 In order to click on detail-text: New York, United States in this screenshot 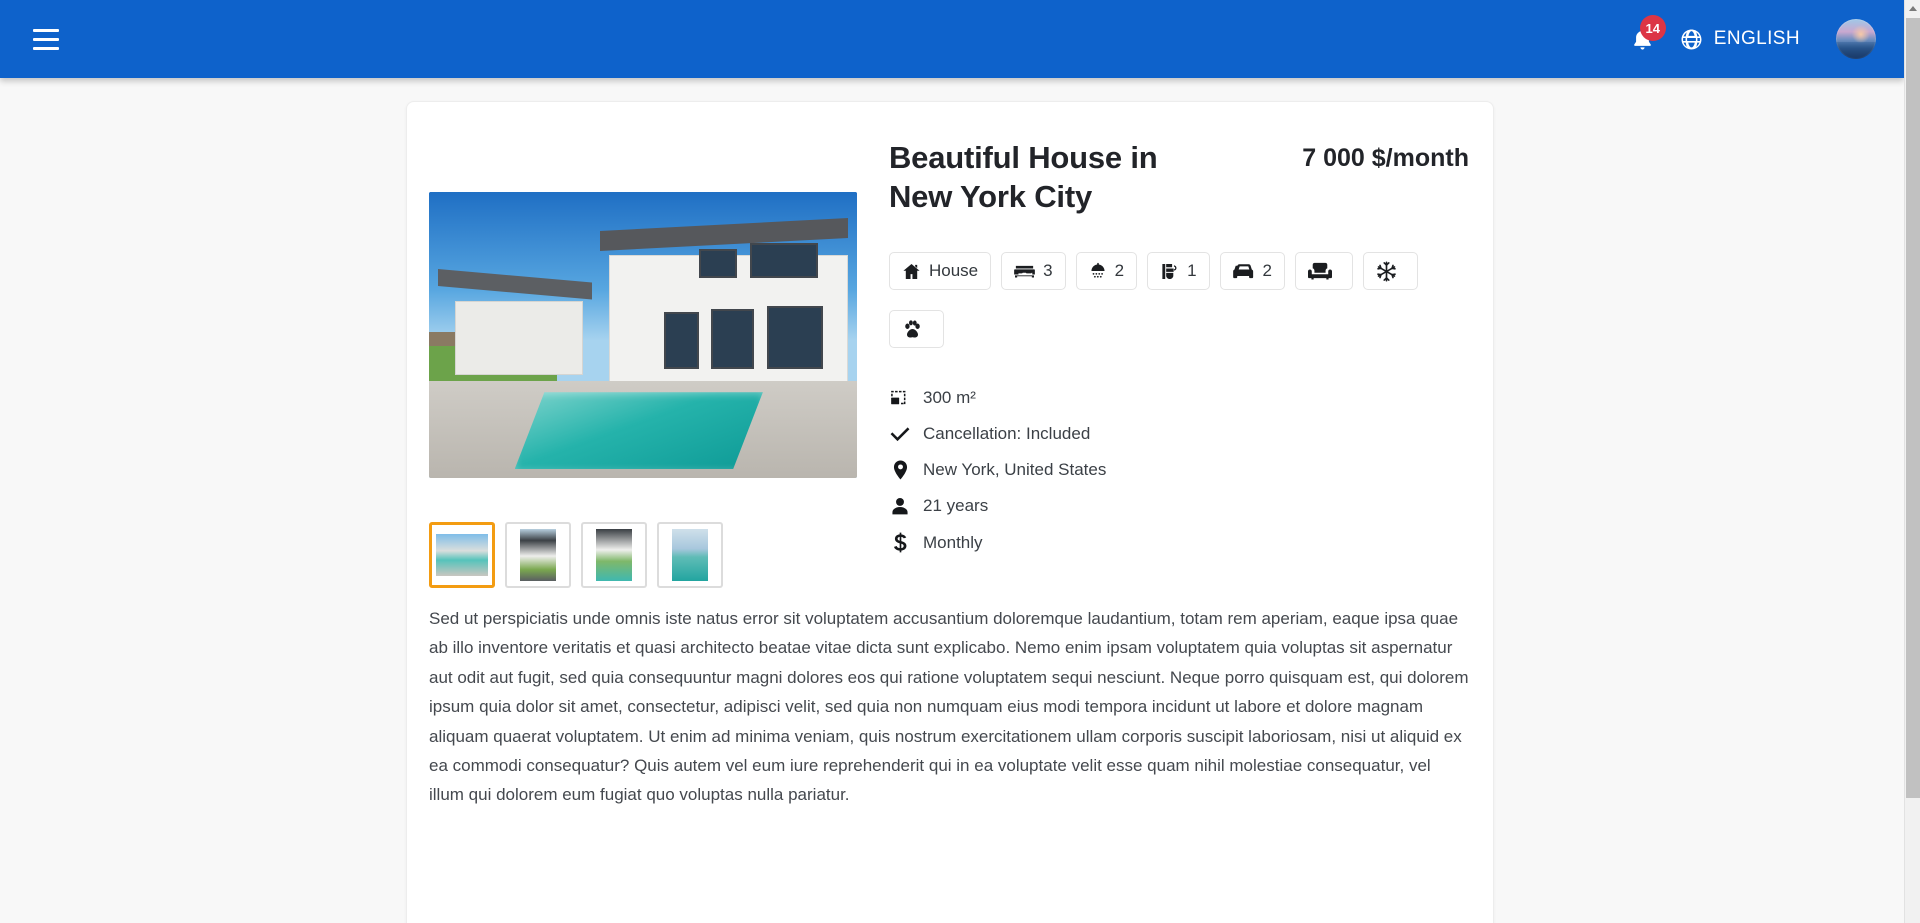, I will do `click(1015, 470)`.